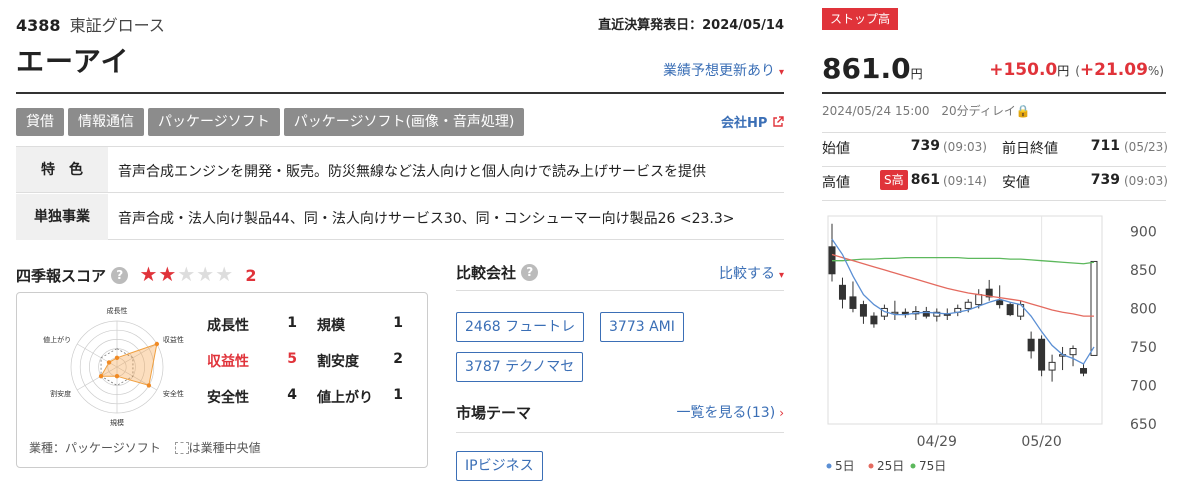  I want to click on score-value: 2, so click(251, 275).